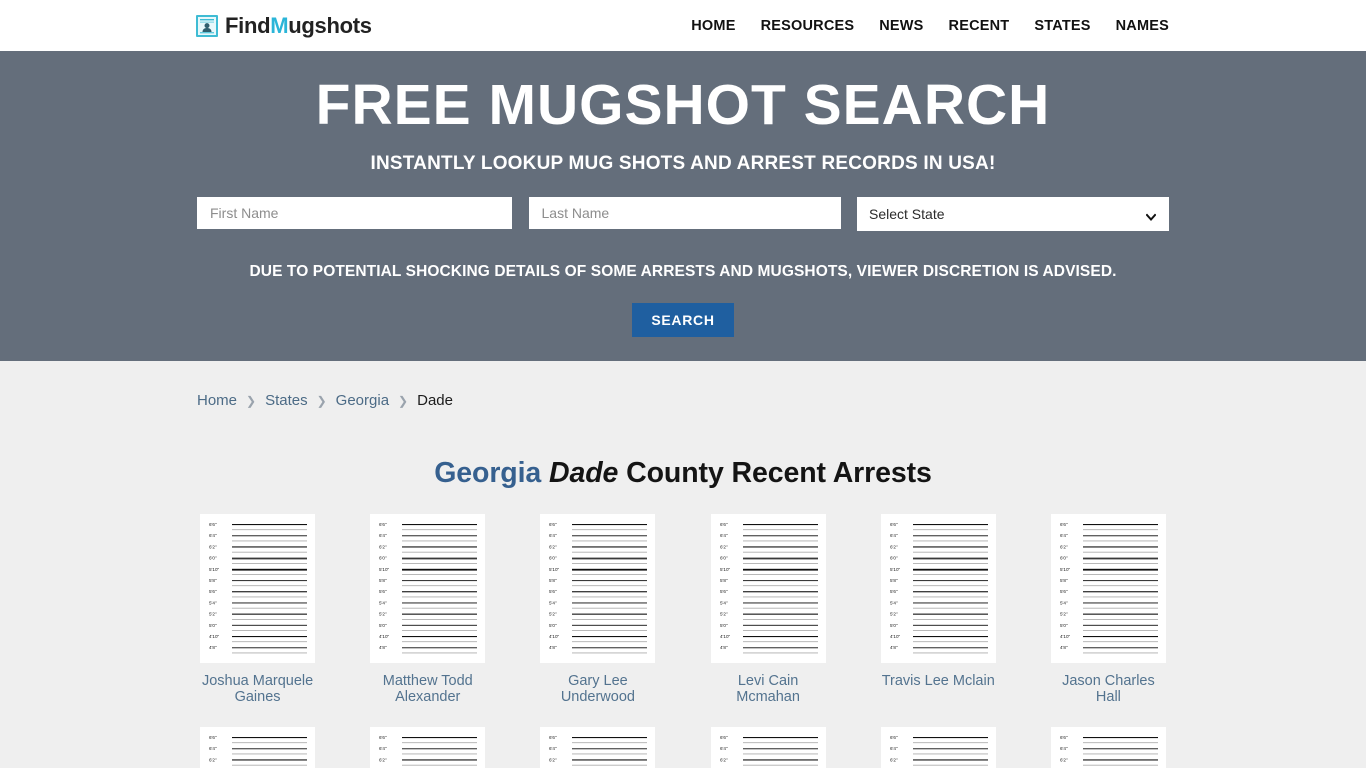 This screenshot has width=1366, height=768. Describe the element at coordinates (207, 25) in the screenshot. I see `mugshot-logo-icon` at that location.